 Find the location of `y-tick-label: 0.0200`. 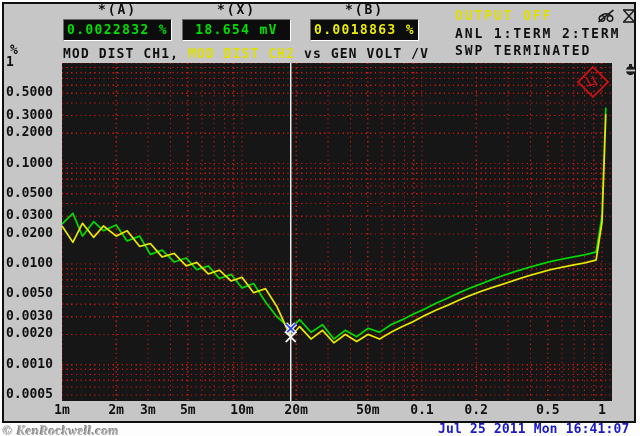

y-tick-label: 0.0200 is located at coordinates (29, 233).